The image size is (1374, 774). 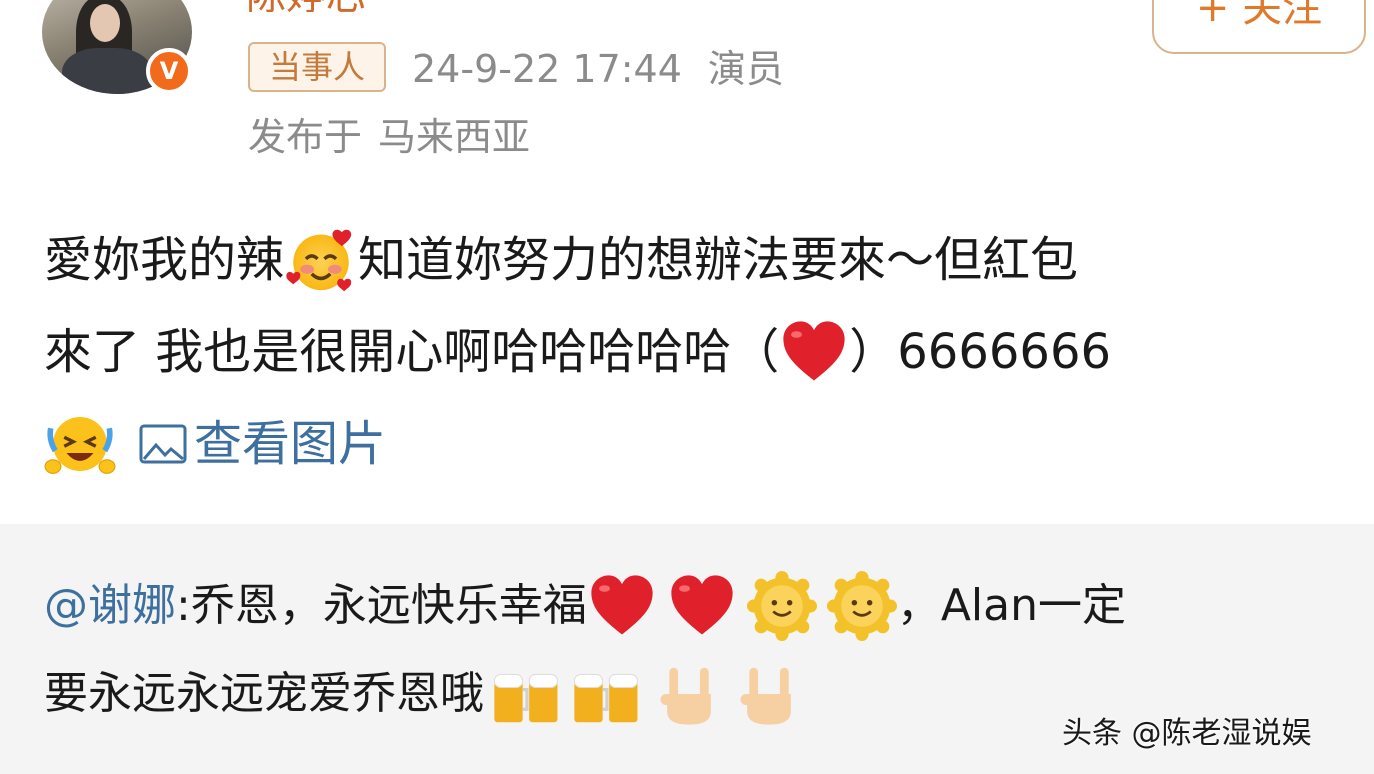 What do you see at coordinates (1259, 15) in the screenshot?
I see `follow-label: + 关注` at bounding box center [1259, 15].